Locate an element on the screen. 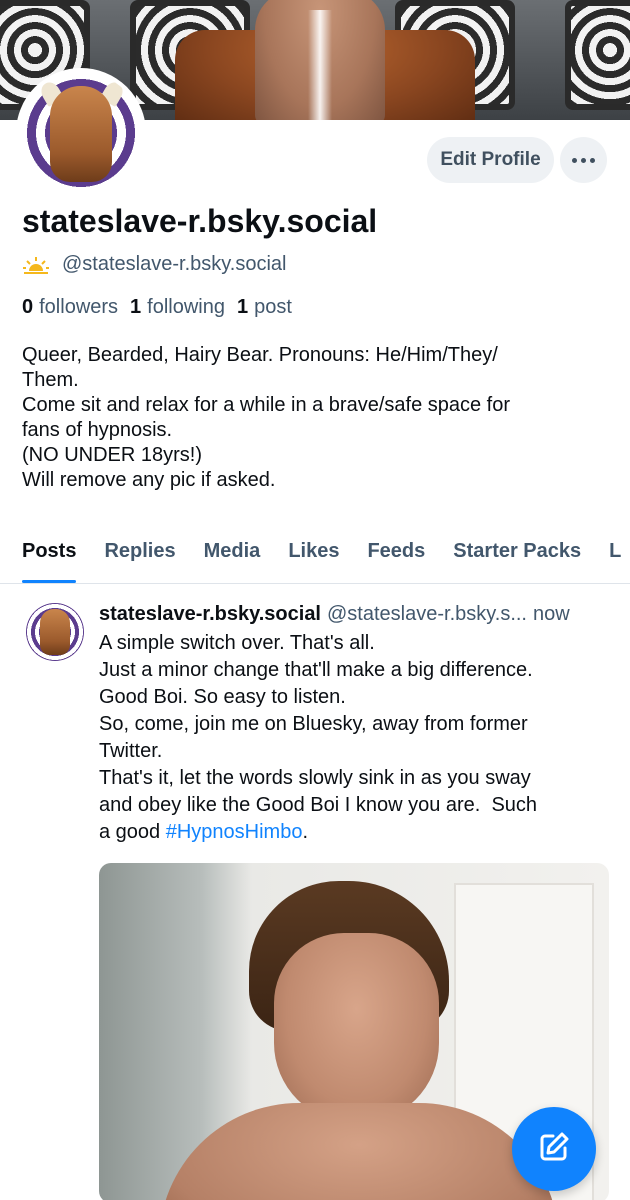 The width and height of the screenshot is (630, 1200). tab-likes: Likes is located at coordinates (313, 556).